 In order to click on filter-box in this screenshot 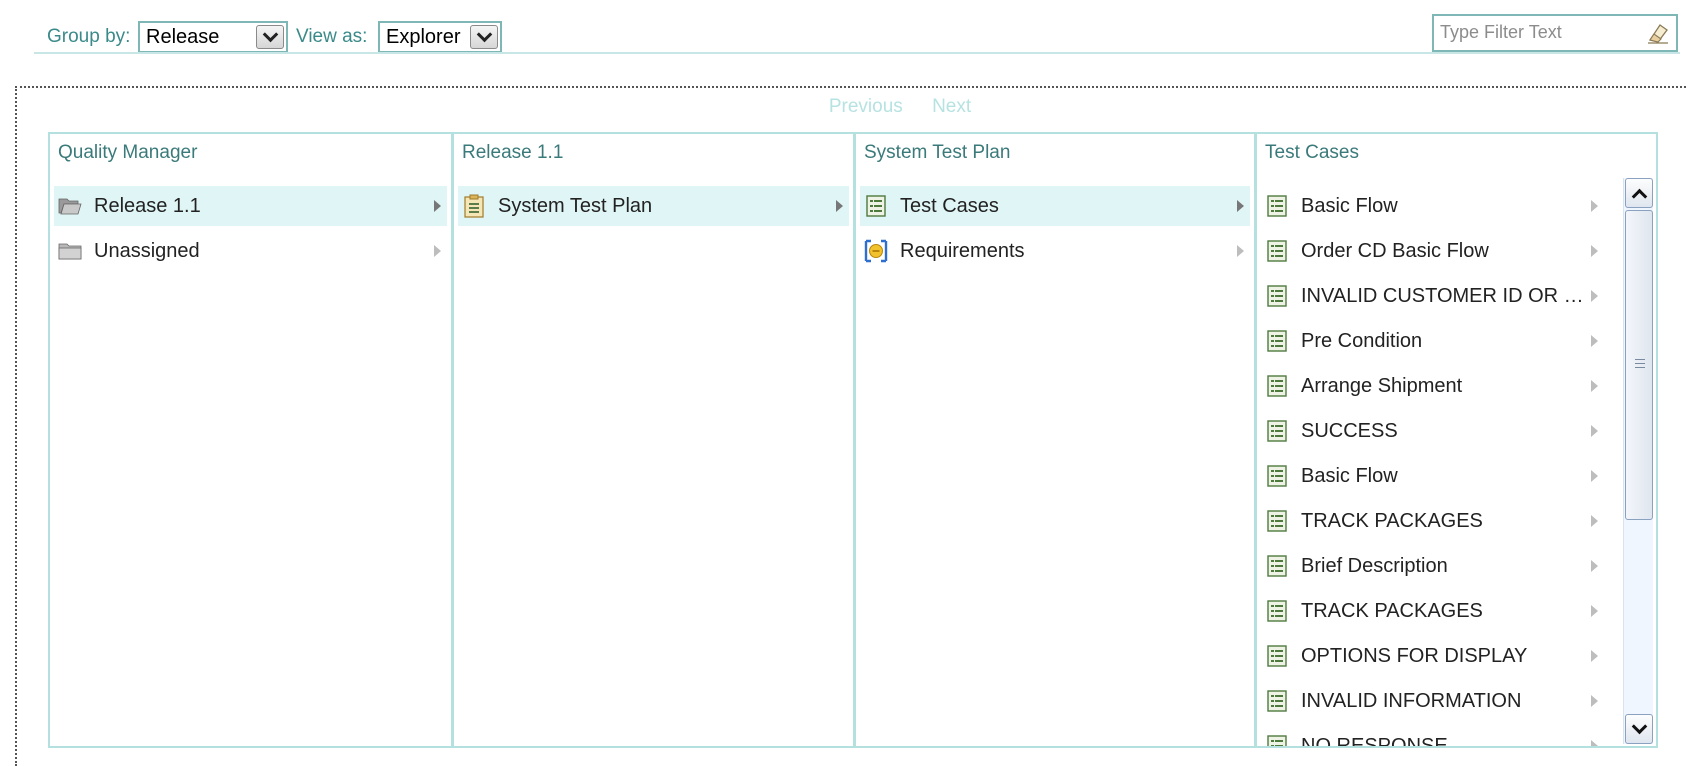, I will do `click(1555, 33)`.